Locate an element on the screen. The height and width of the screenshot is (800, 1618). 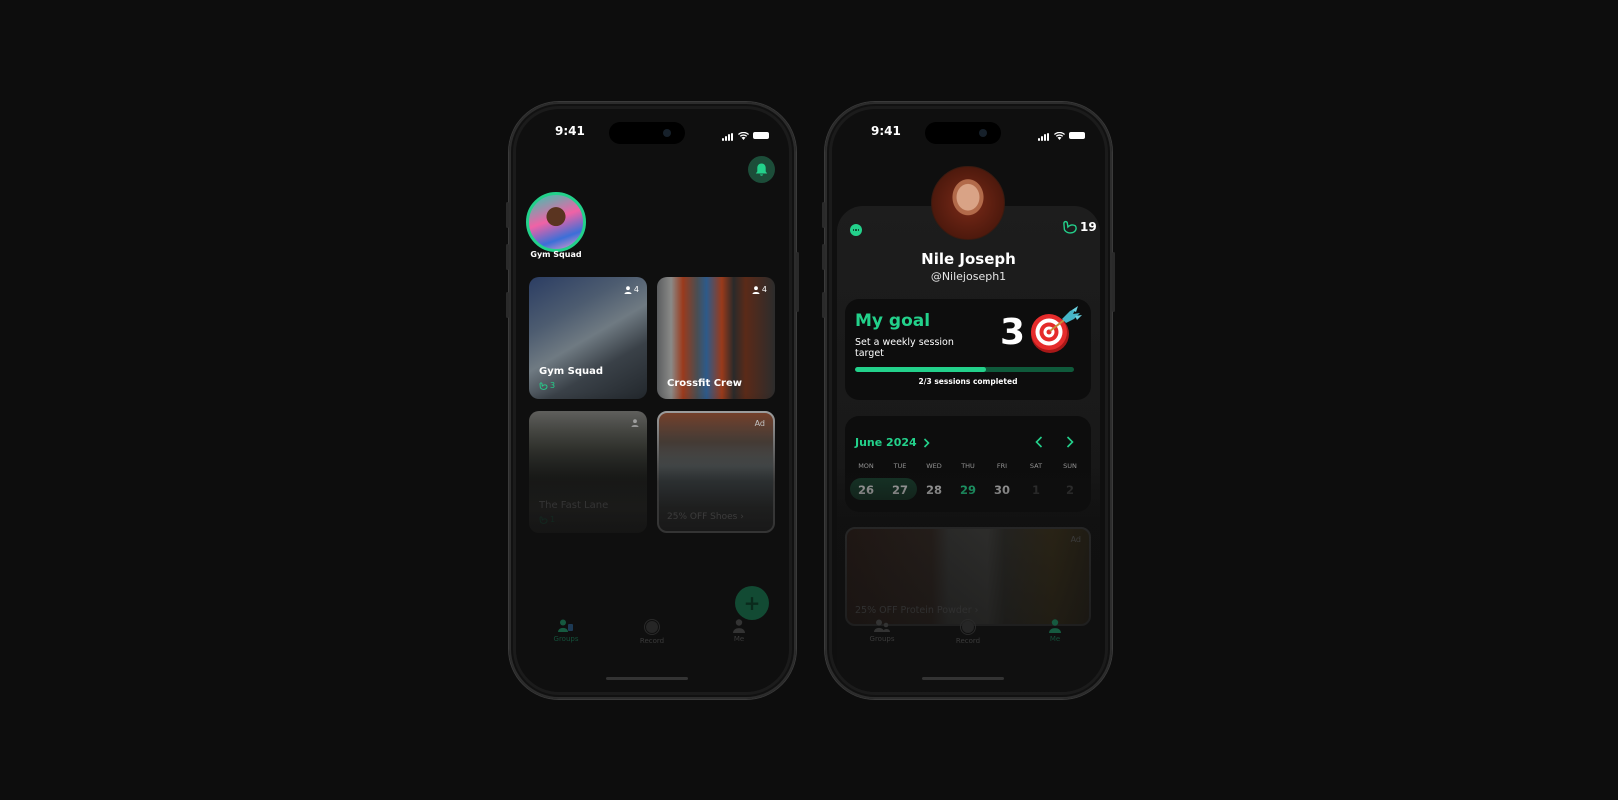
day-number: 2 is located at coordinates (1069, 490).